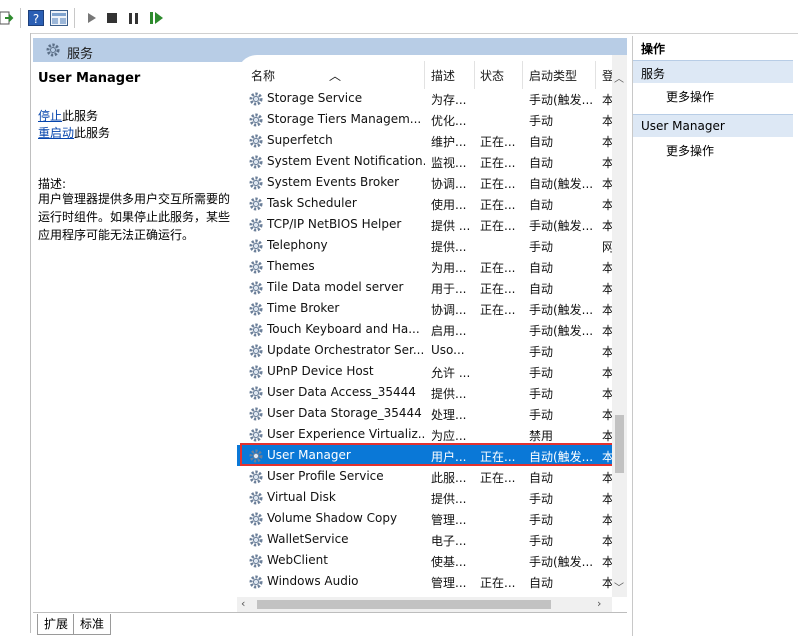 The image size is (798, 639). I want to click on stop-suffix: 此服务, so click(80, 116).